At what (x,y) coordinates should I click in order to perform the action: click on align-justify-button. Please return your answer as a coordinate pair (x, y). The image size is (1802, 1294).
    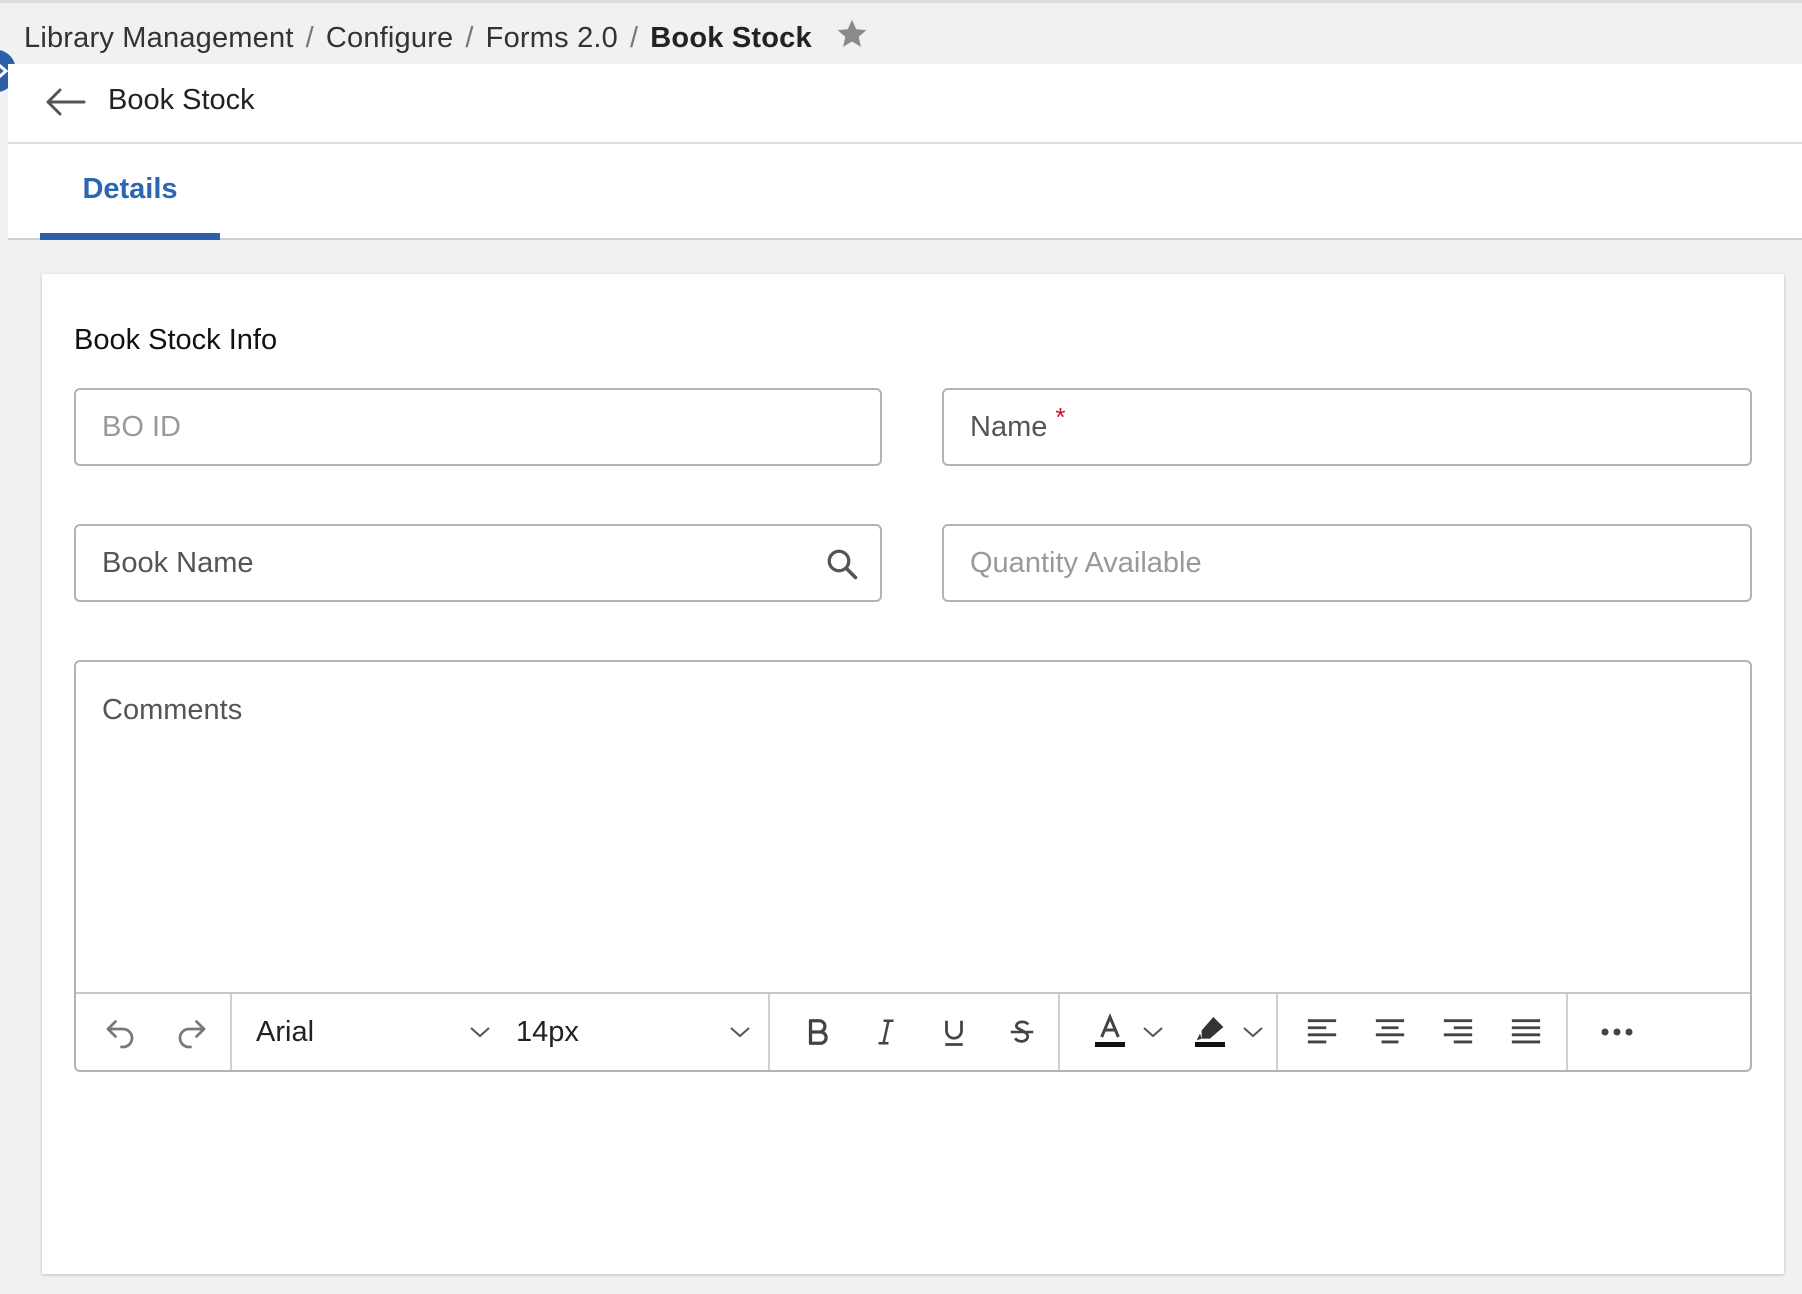
    Looking at the image, I should click on (1526, 1032).